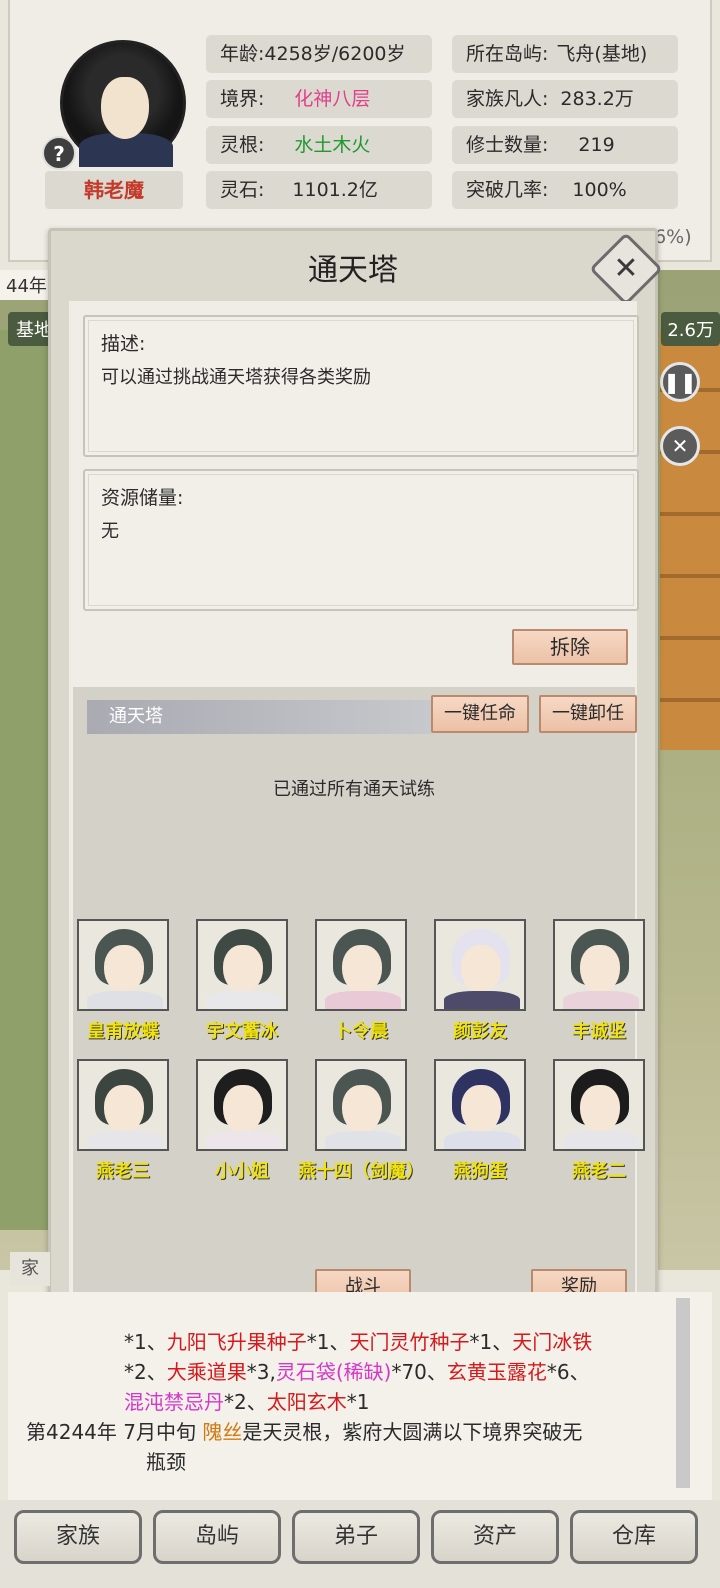 The height and width of the screenshot is (1588, 720). Describe the element at coordinates (306, 1402) in the screenshot. I see `log-segment: 太阳玄木` at that location.